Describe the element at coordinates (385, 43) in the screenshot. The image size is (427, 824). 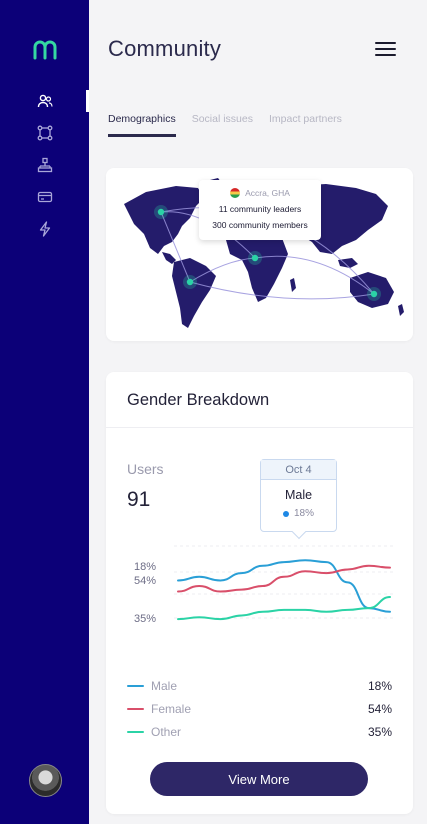
I see `menu-icon` at that location.